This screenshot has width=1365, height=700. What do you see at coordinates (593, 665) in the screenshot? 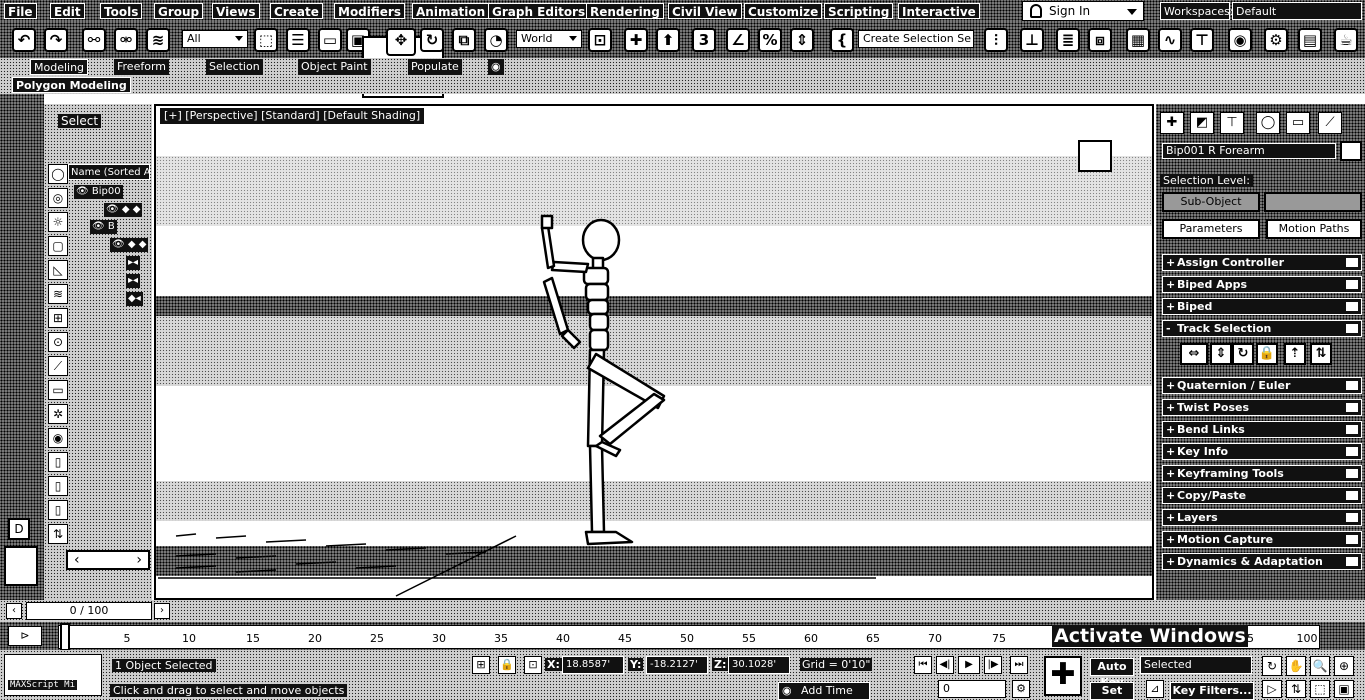
I see `x-coordinate-field: 18.8587'` at bounding box center [593, 665].